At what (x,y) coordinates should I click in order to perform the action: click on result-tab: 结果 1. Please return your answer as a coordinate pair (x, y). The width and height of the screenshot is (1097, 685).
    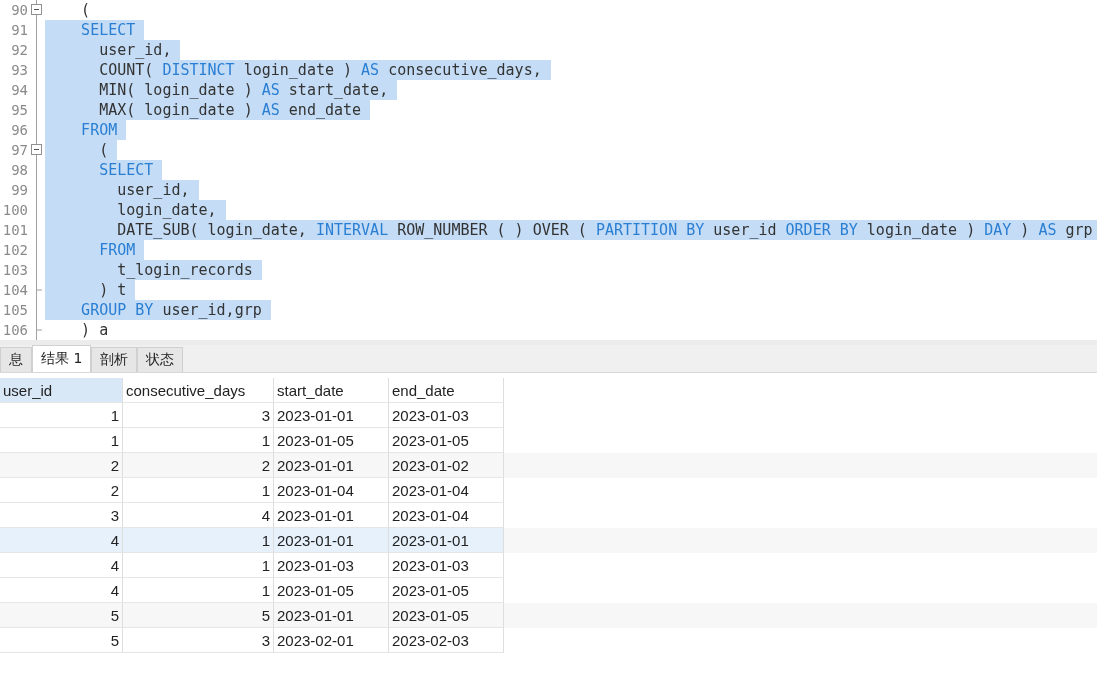
    Looking at the image, I should click on (62, 358).